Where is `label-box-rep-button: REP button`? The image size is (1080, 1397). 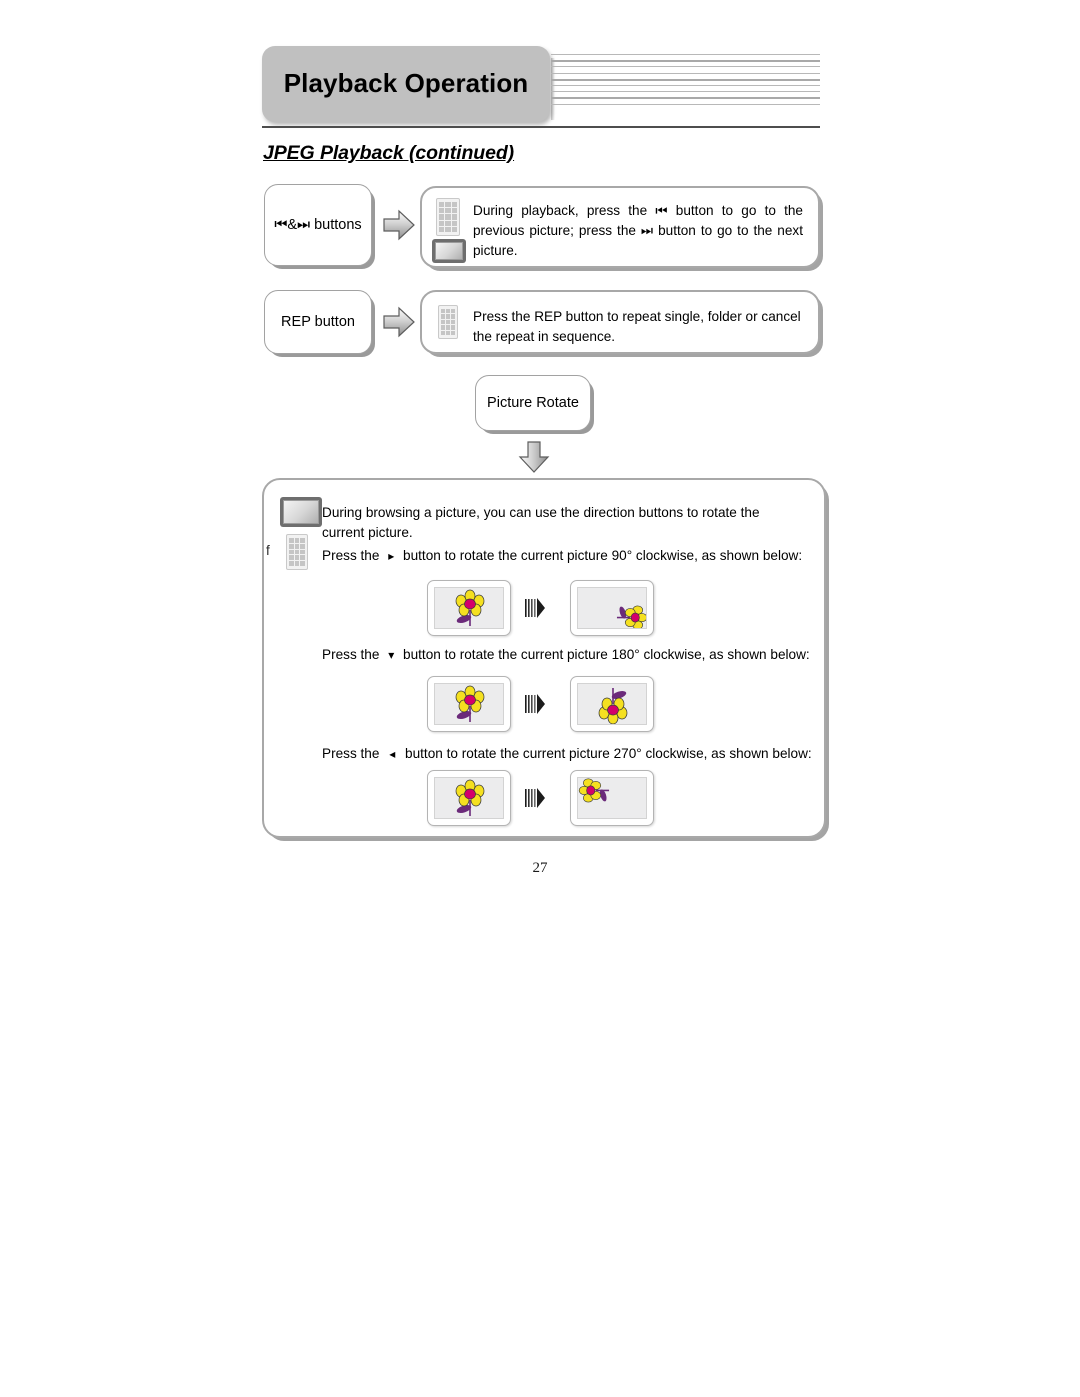 label-box-rep-button: REP button is located at coordinates (318, 322).